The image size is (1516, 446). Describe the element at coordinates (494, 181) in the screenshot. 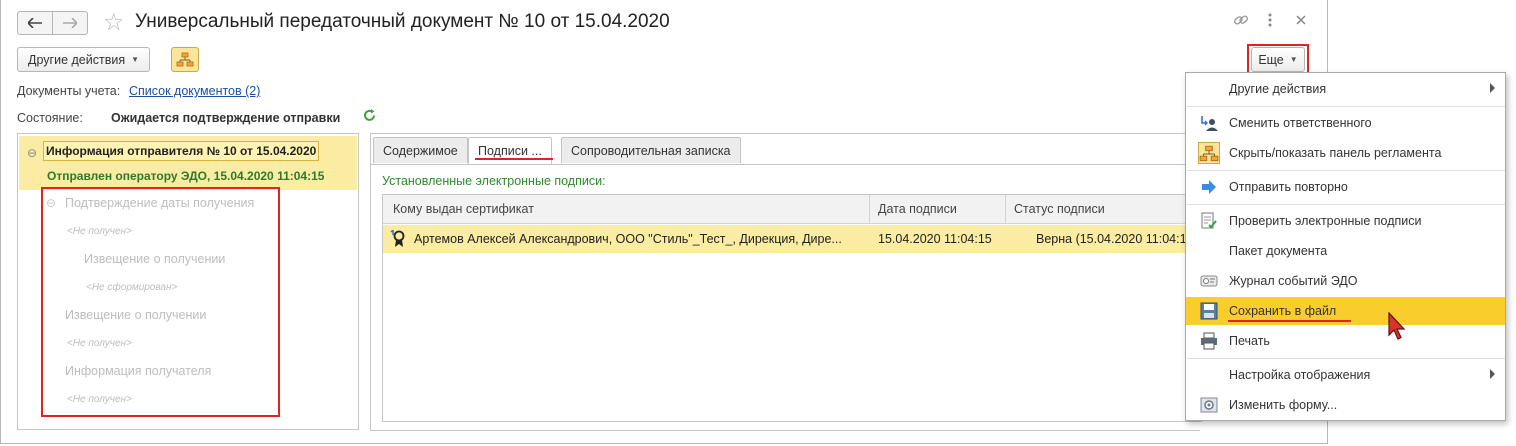

I see `signatures-caption: Установленные электронные подписи:` at that location.